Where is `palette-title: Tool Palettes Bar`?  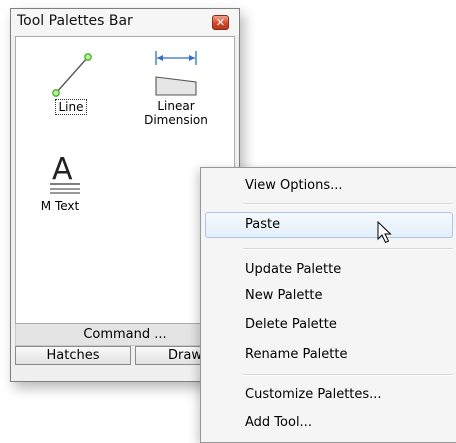
palette-title: Tool Palettes Bar is located at coordinates (75, 21).